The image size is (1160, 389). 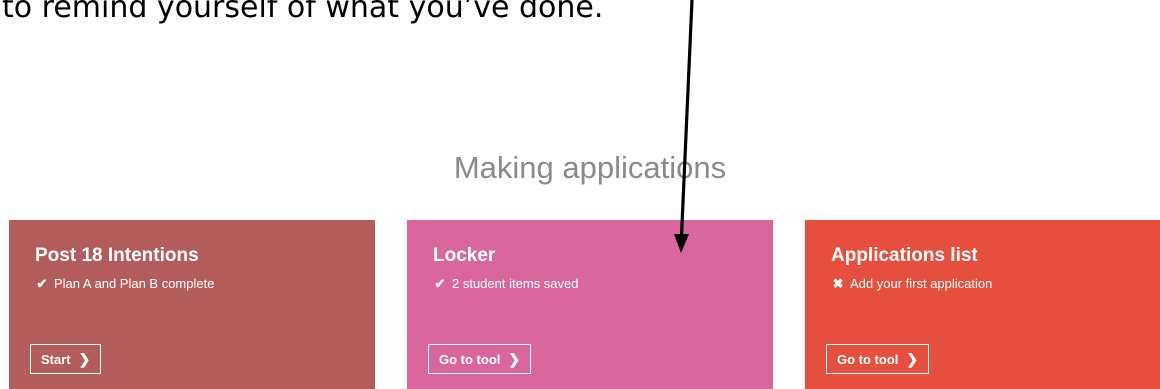 I want to click on card-title: Post 18 Intentions, so click(x=117, y=255).